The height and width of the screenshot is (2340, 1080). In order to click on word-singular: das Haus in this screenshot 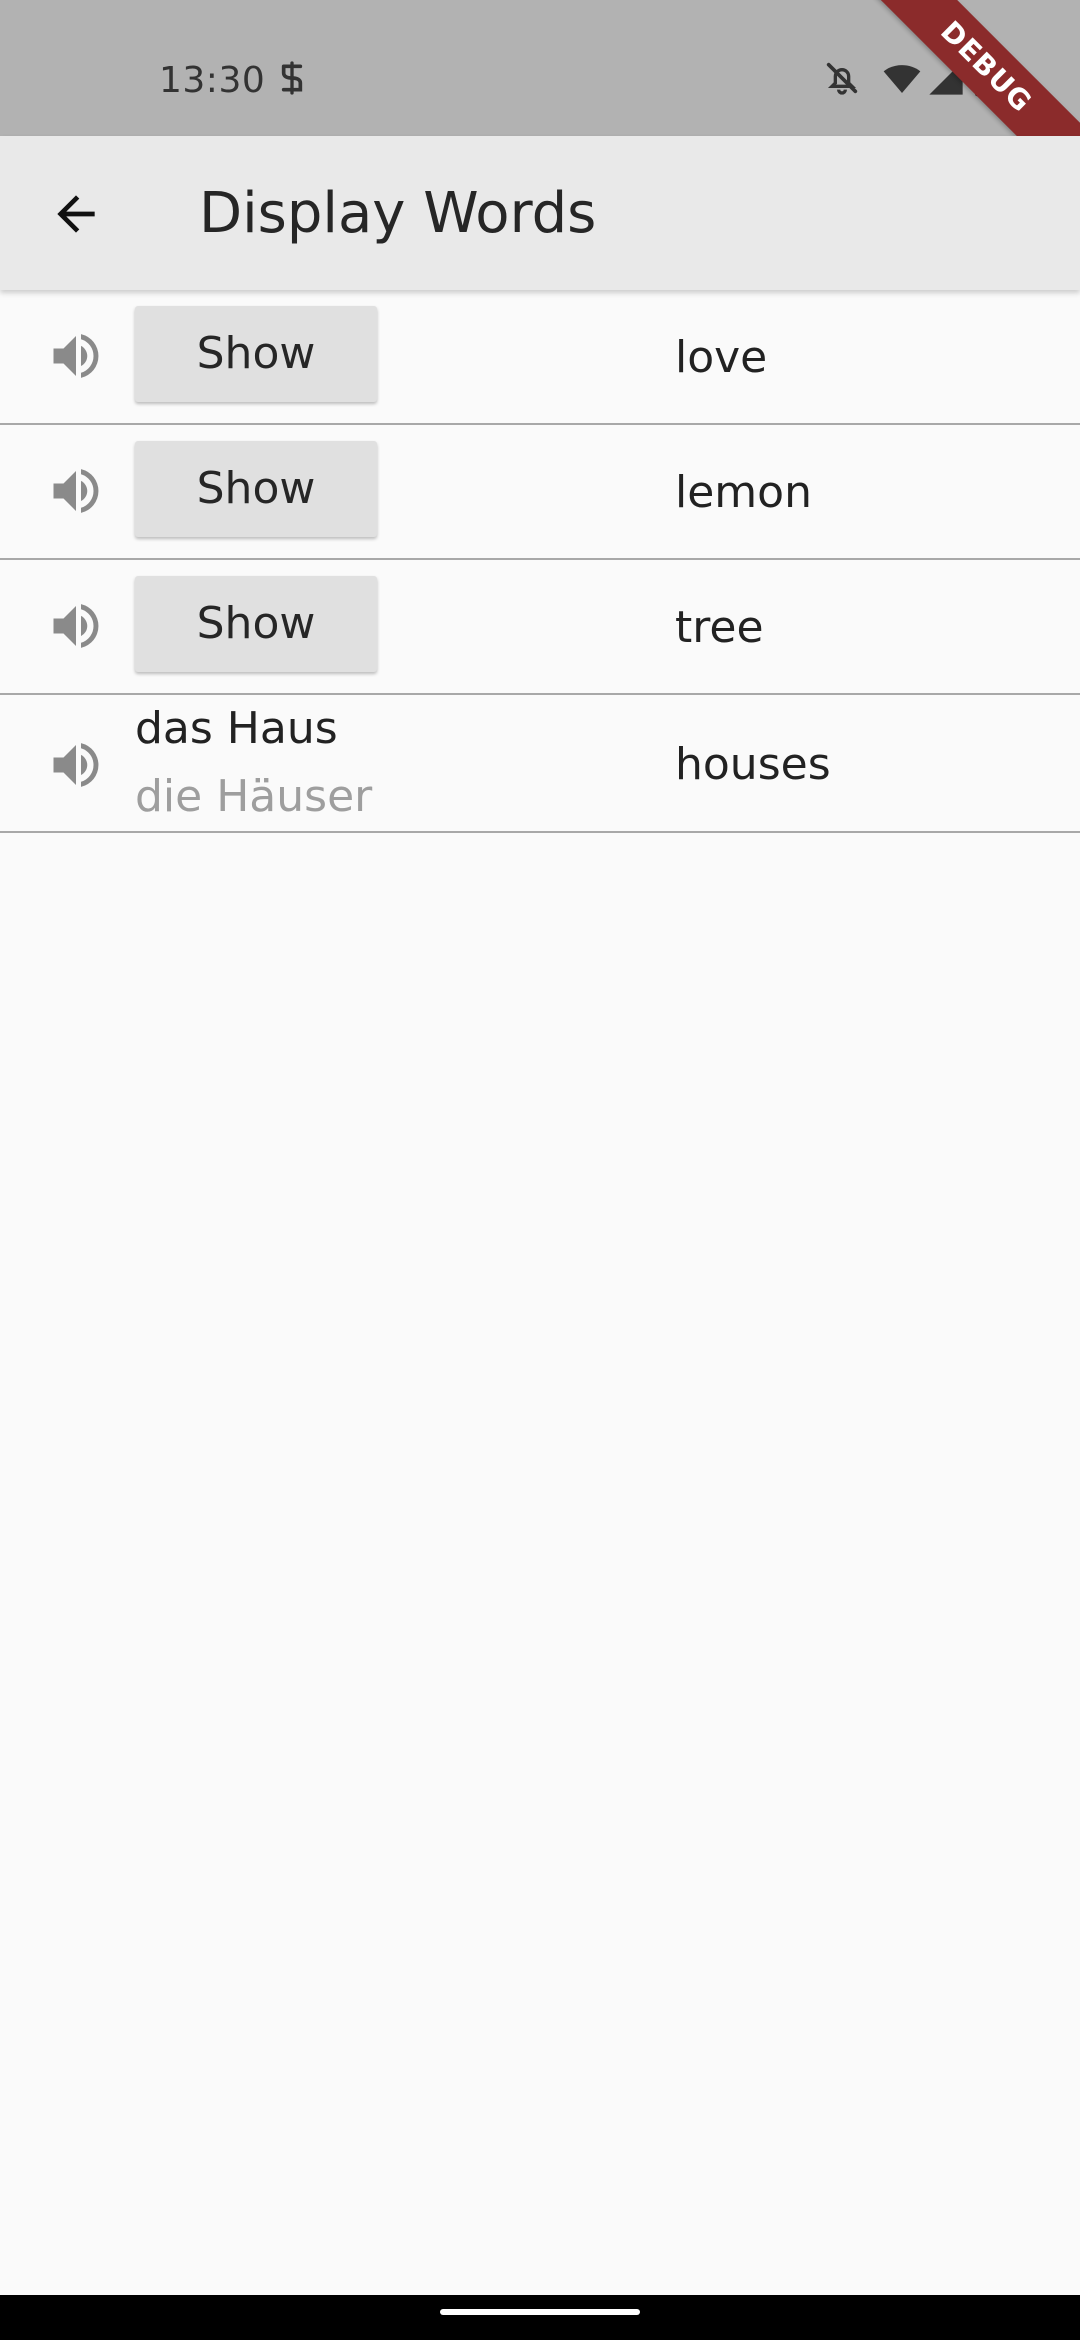, I will do `click(236, 728)`.